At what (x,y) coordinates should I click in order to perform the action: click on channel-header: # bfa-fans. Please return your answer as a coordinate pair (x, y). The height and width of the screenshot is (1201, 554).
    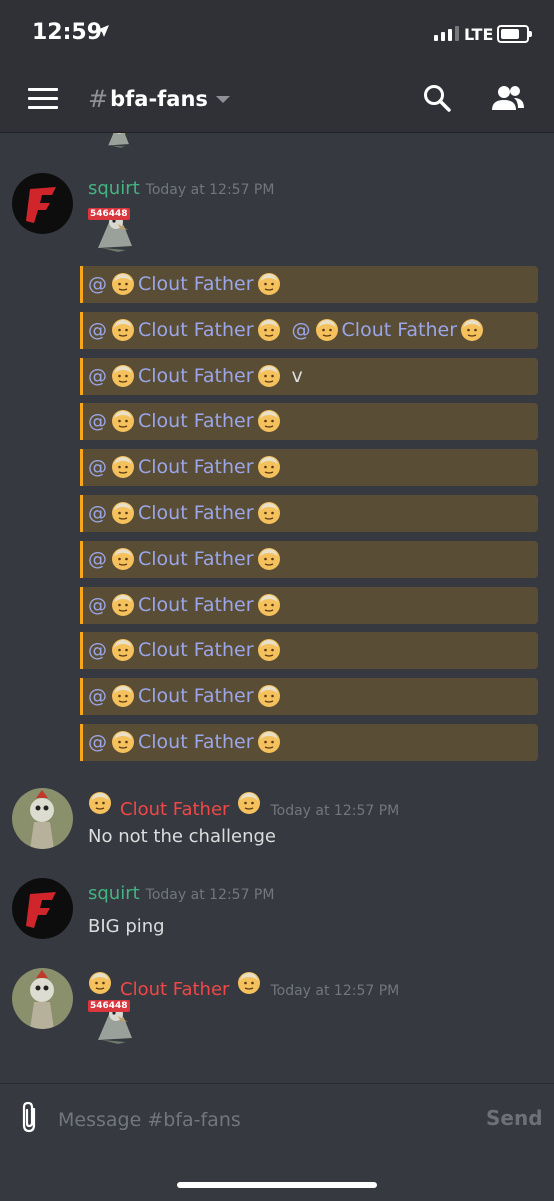
    Looking at the image, I should click on (277, 101).